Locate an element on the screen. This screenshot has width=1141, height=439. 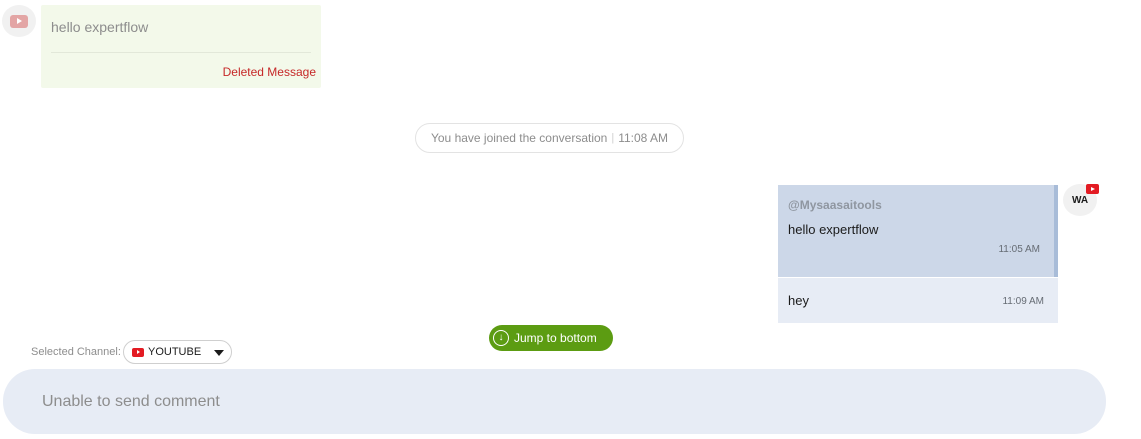
deleted-message-text: hello expertflow is located at coordinates (100, 27).